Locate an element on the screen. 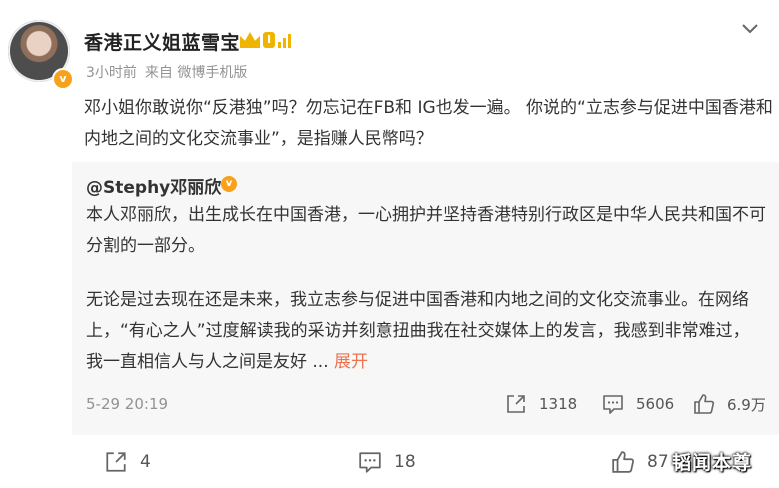 This screenshot has width=779, height=488. share-button: 4 is located at coordinates (127, 462).